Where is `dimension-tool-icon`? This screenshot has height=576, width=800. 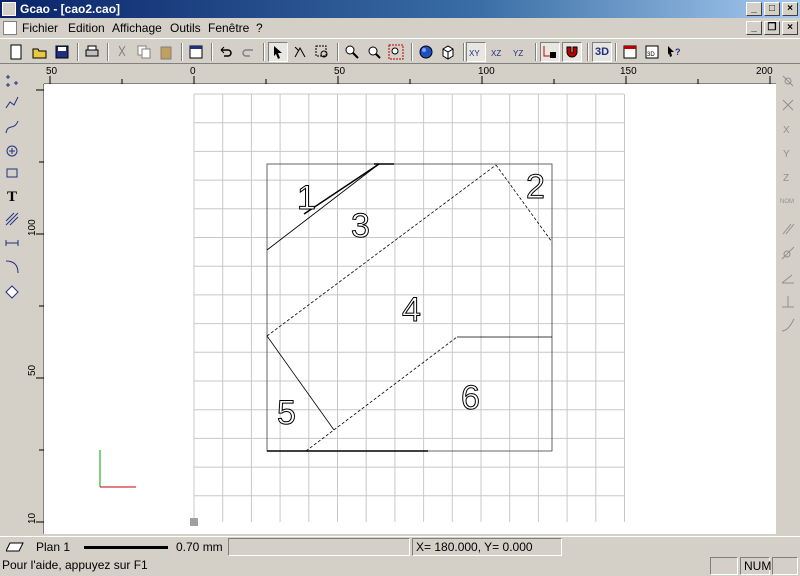 dimension-tool-icon is located at coordinates (12, 243).